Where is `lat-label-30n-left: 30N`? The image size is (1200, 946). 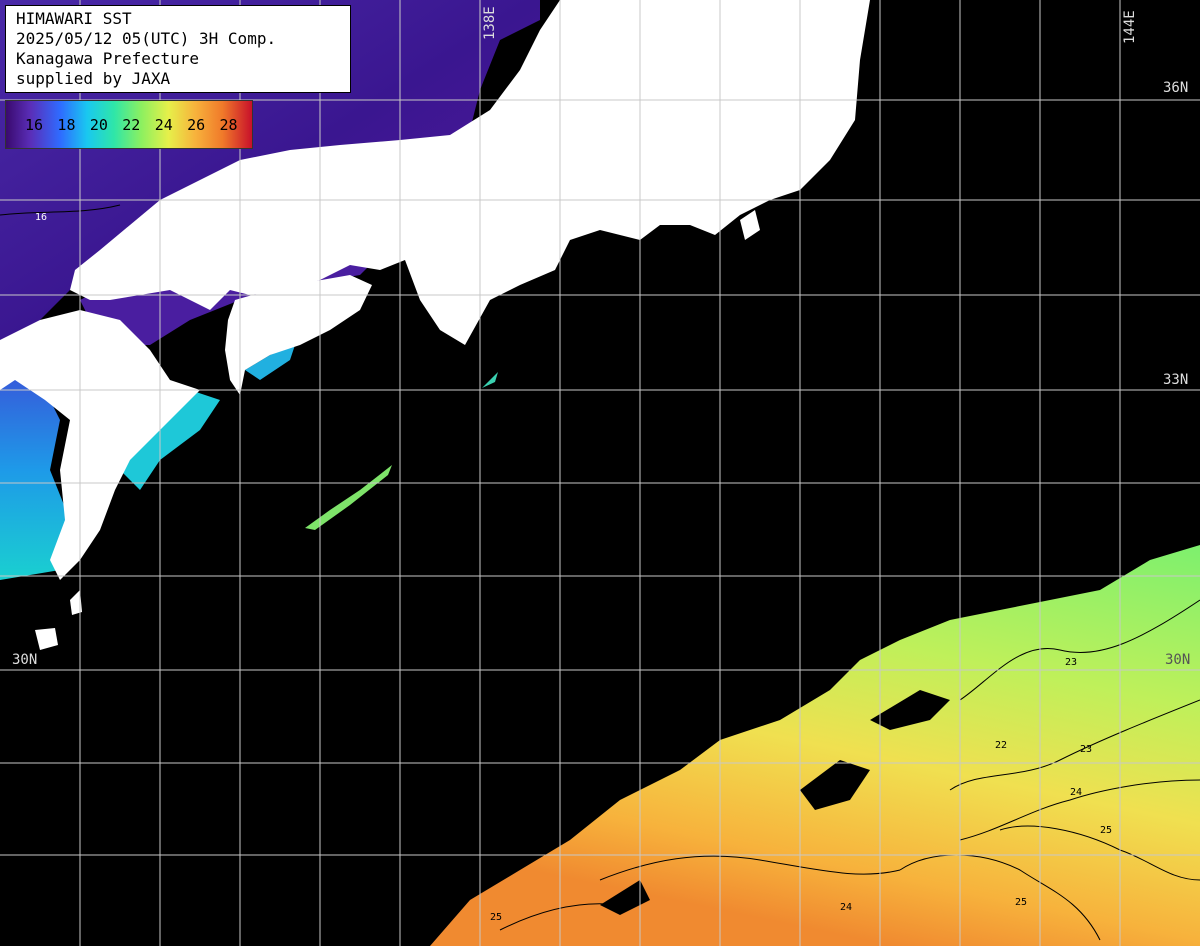 lat-label-30n-left: 30N is located at coordinates (25, 660).